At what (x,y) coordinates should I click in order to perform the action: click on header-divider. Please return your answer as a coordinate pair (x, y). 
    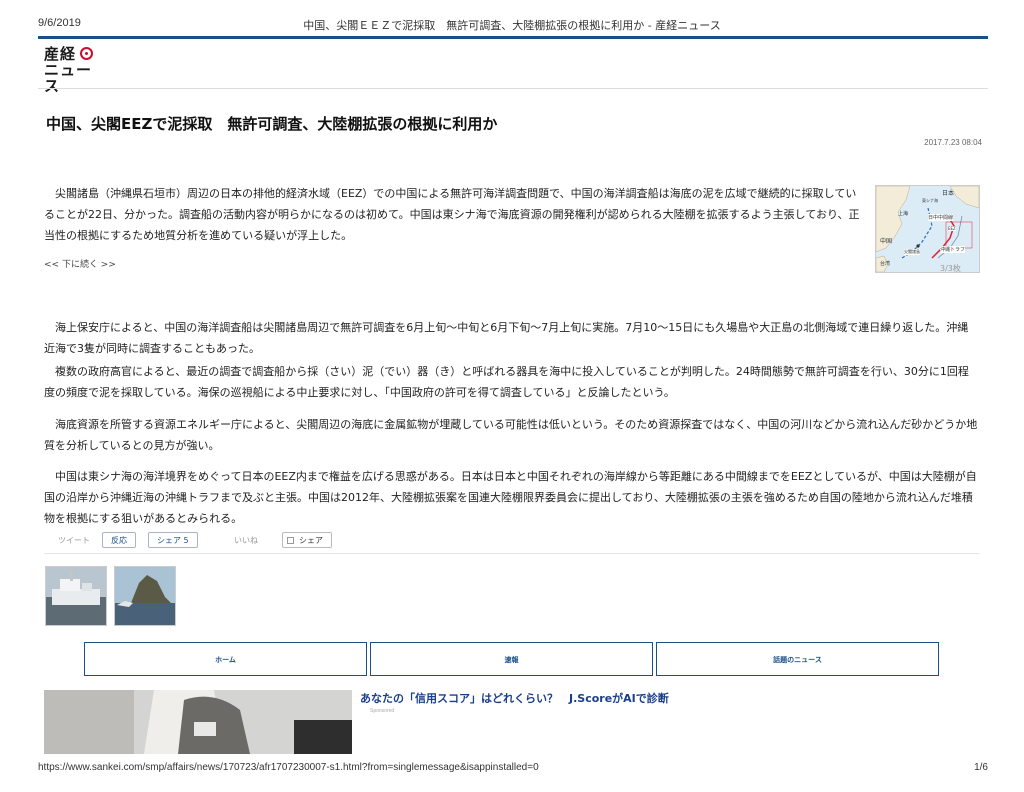
    Looking at the image, I should click on (513, 37).